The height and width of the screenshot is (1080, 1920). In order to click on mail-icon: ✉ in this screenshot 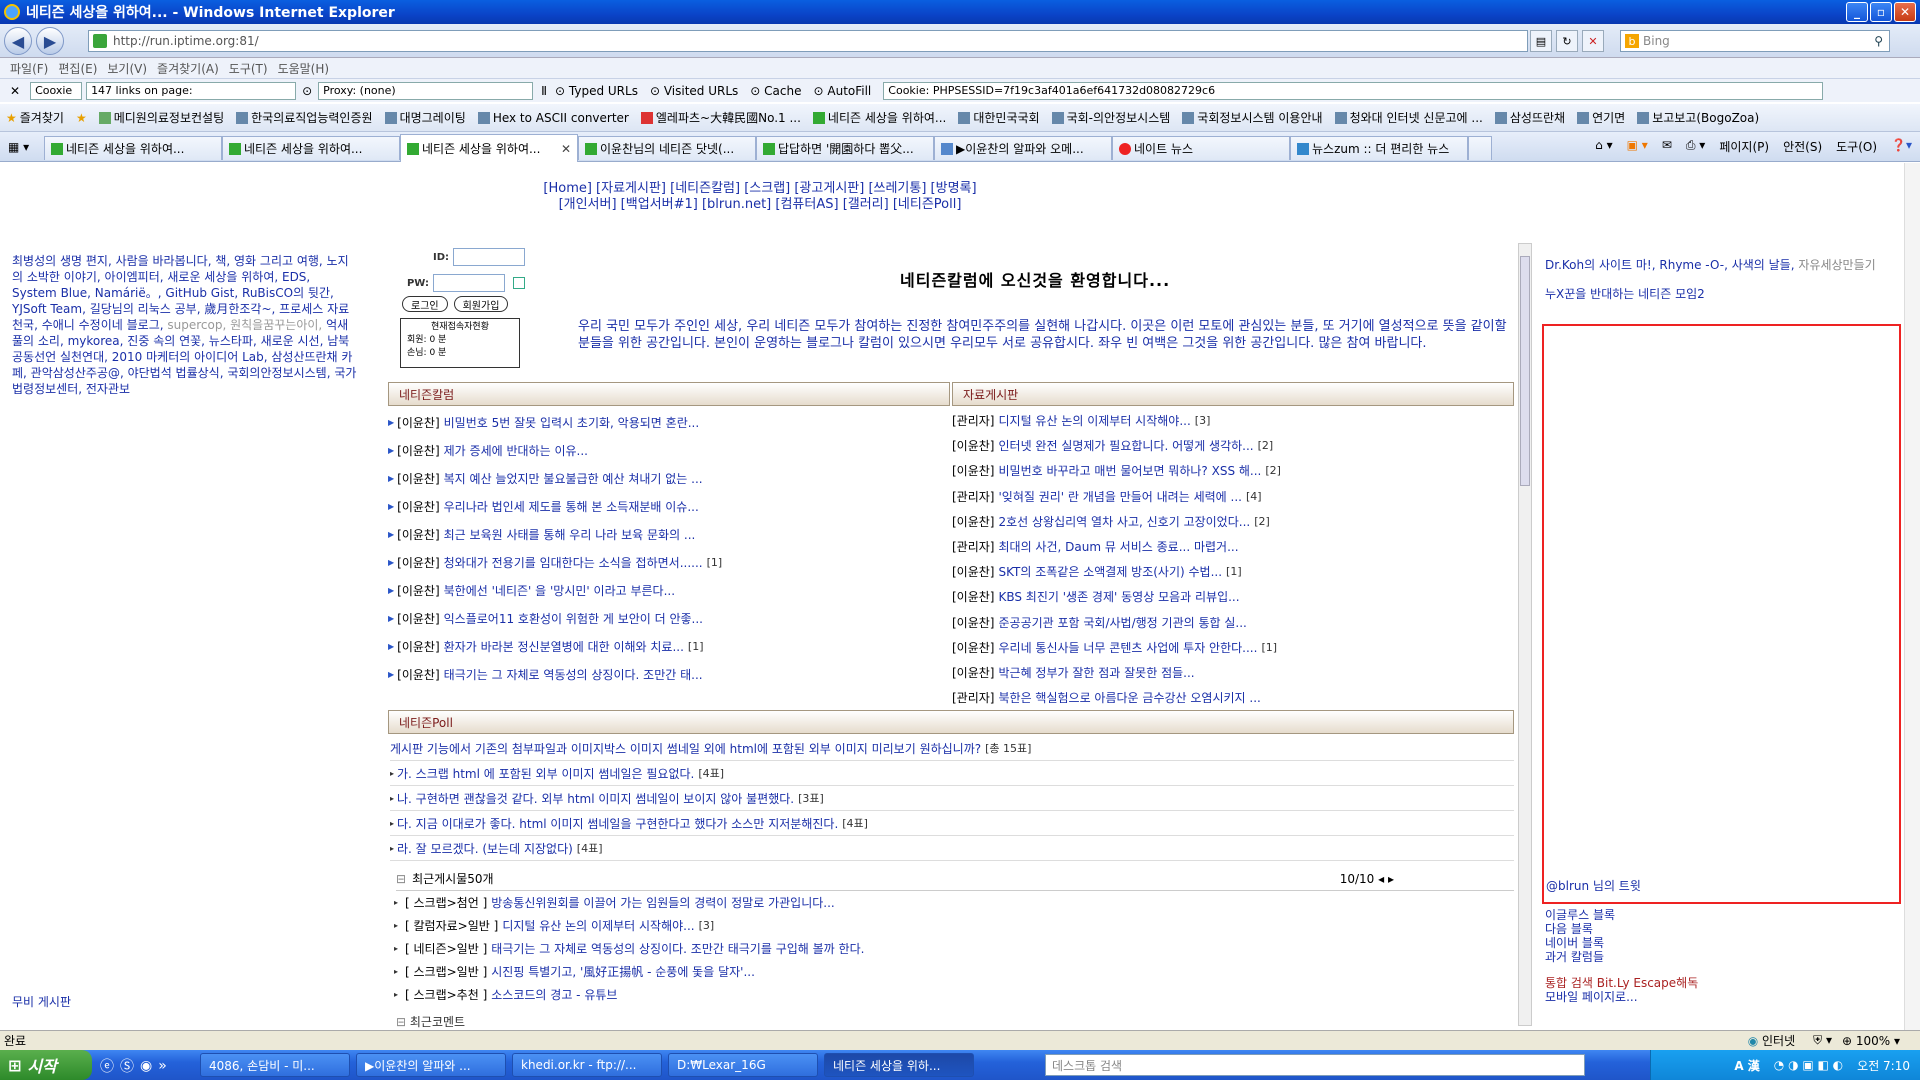, I will do `click(1667, 146)`.